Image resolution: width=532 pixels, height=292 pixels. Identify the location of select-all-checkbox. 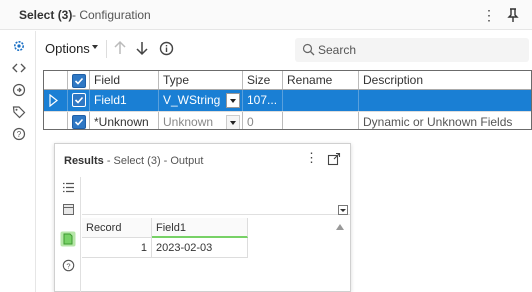
(79, 81).